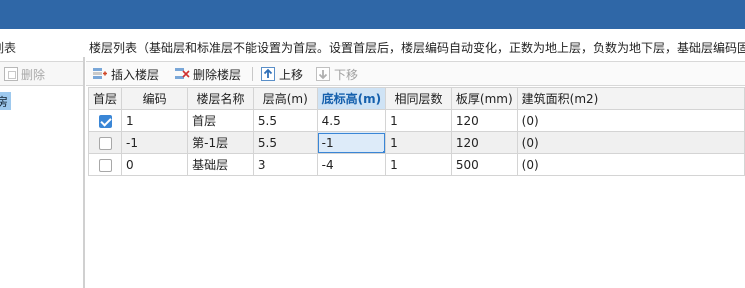 This screenshot has width=745, height=288. I want to click on left-delete-button: 删除, so click(24, 74).